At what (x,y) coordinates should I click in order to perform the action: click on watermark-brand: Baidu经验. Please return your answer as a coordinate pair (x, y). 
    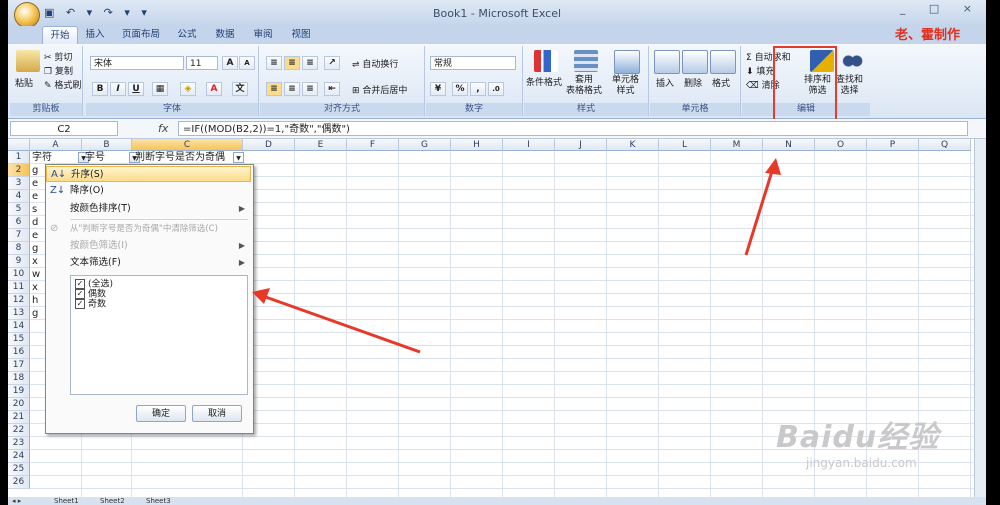
    Looking at the image, I should click on (858, 437).